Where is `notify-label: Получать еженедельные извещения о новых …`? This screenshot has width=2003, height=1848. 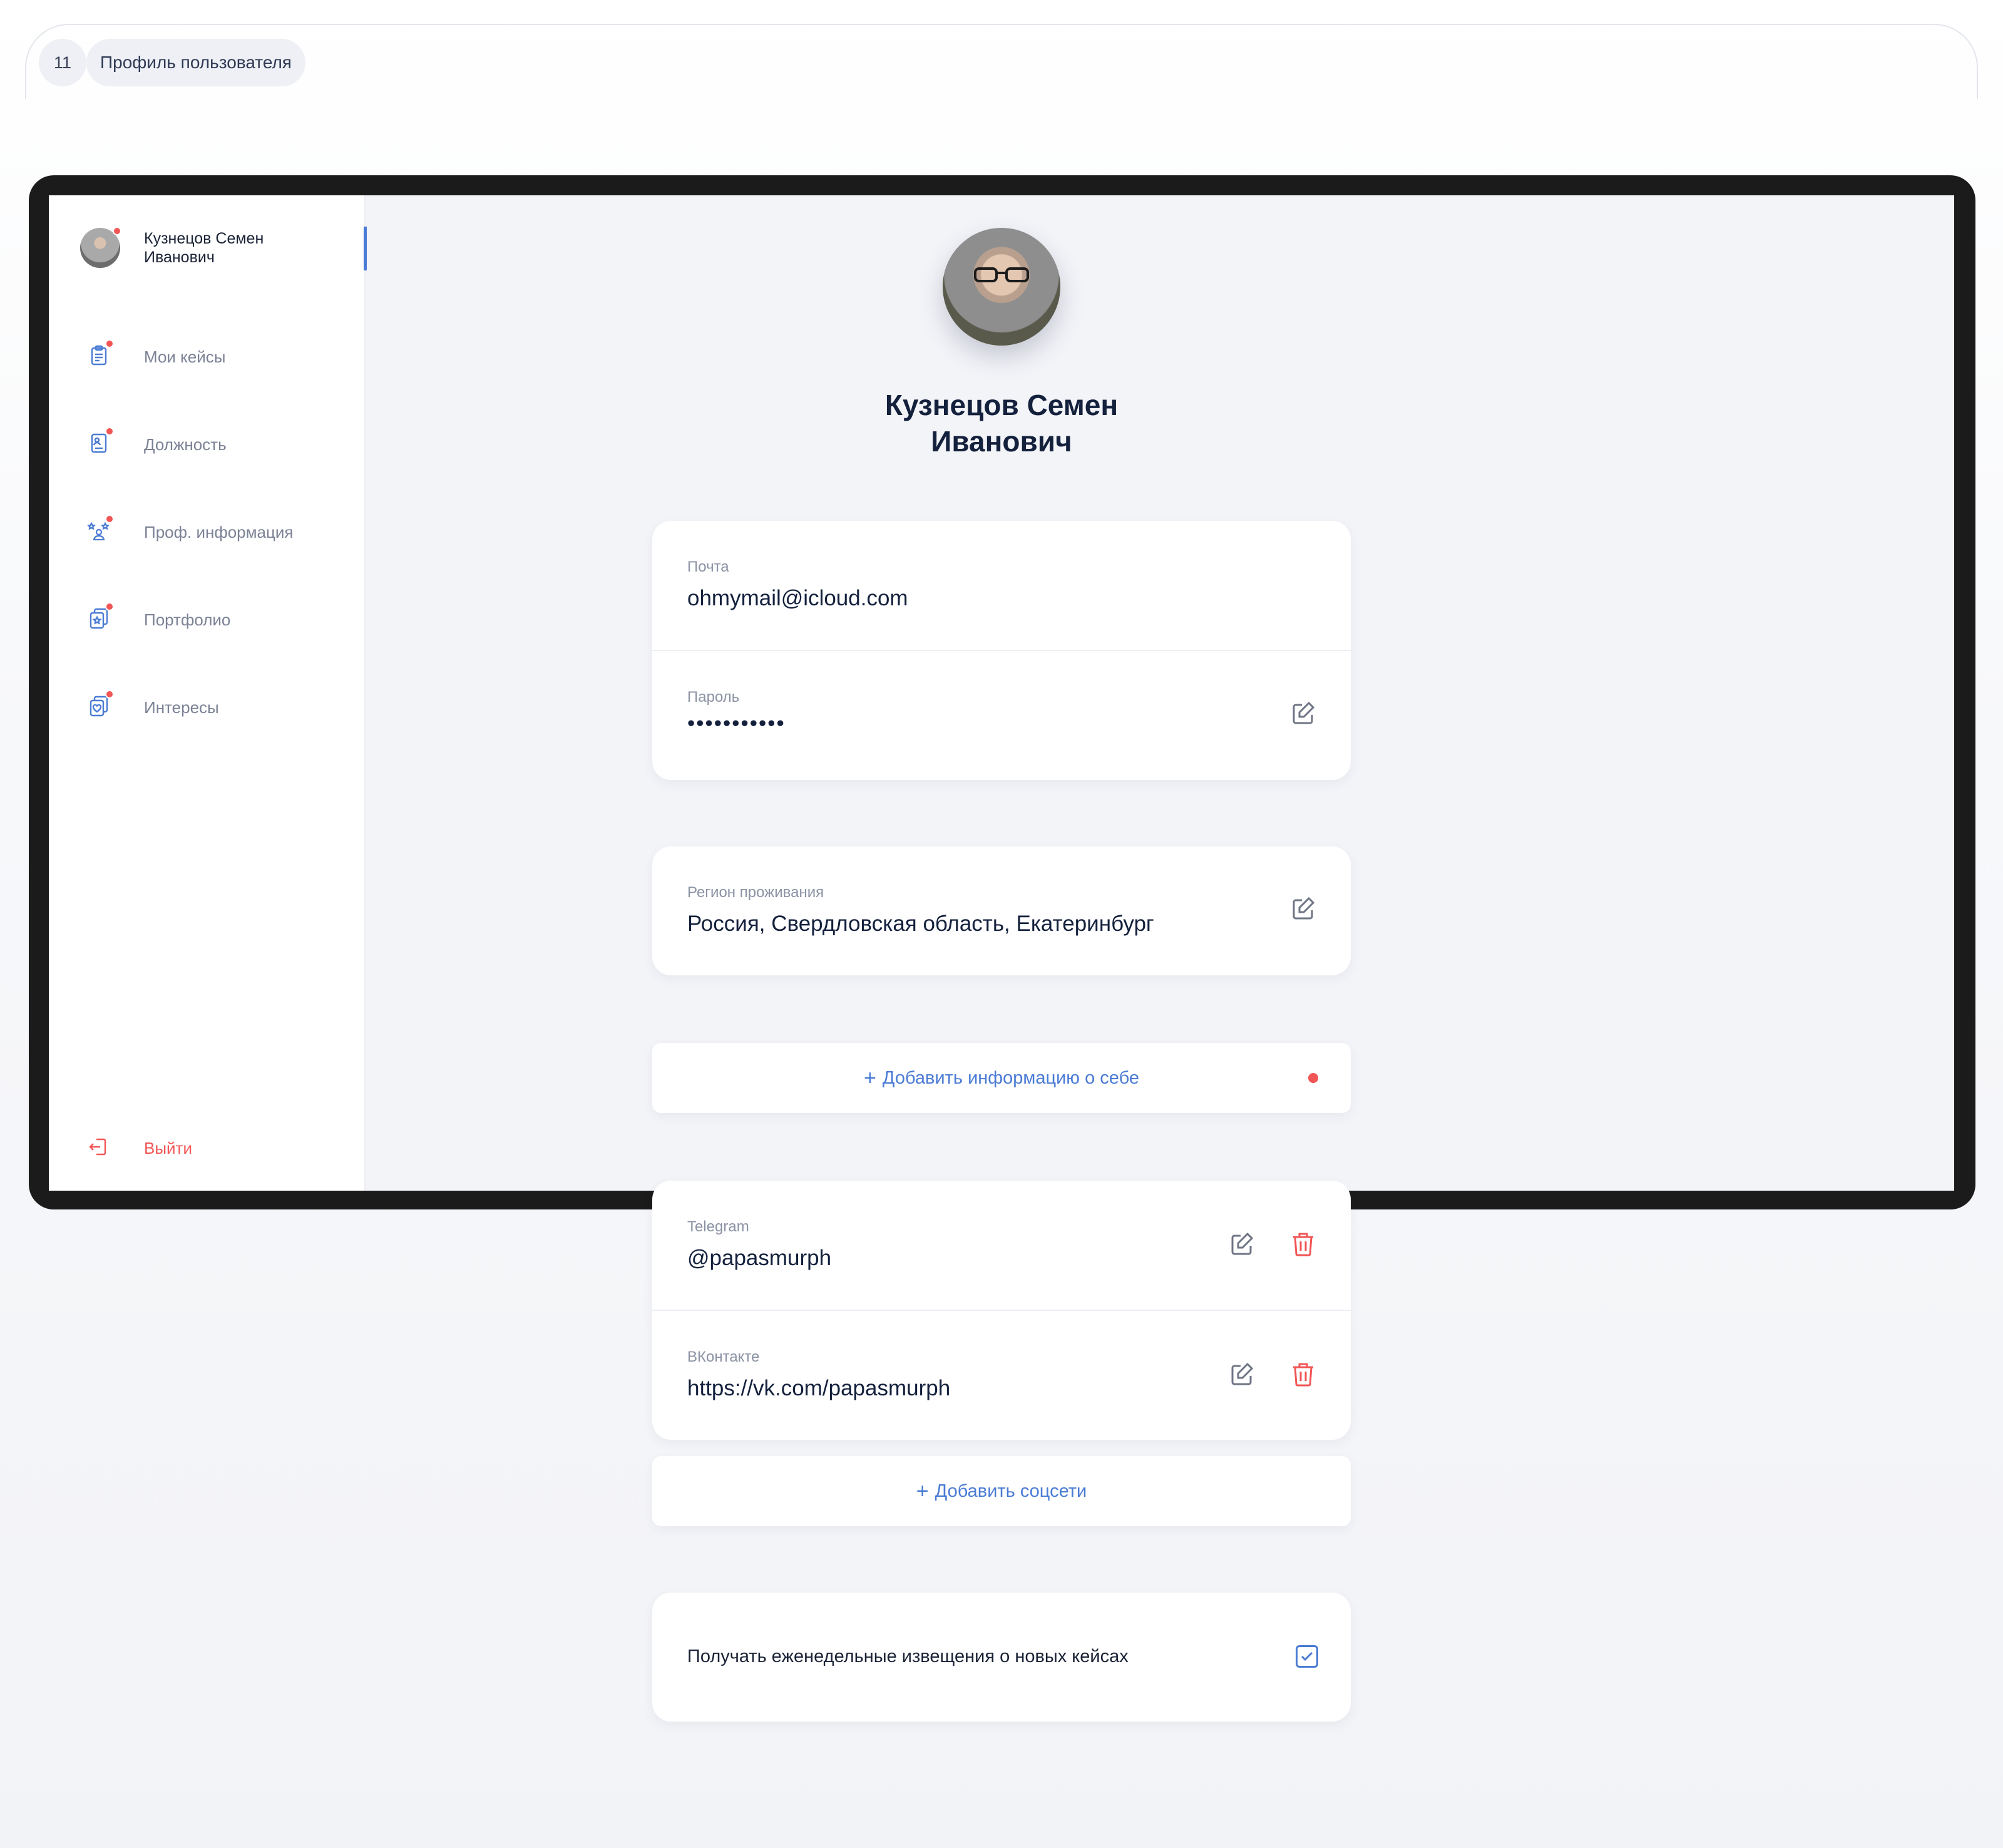 notify-label: Получать еженедельные извещения о новых … is located at coordinates (908, 1656).